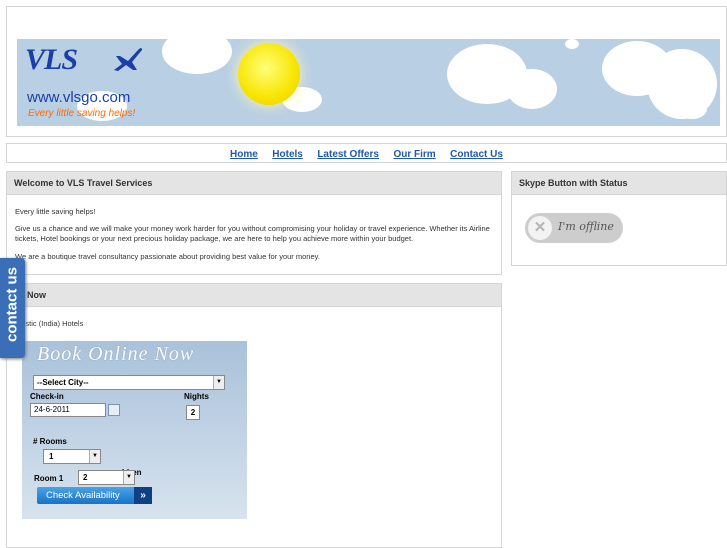 The height and width of the screenshot is (548, 727). I want to click on checkin-label: Check-in, so click(47, 396).